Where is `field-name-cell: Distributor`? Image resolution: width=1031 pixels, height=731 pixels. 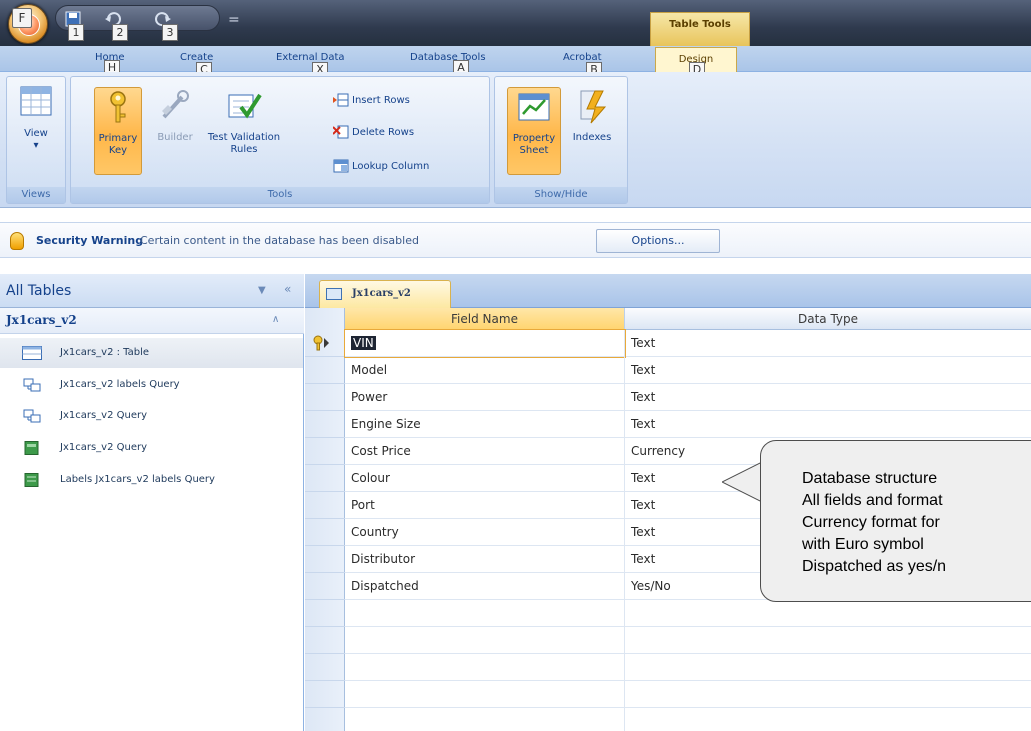
field-name-cell: Distributor is located at coordinates (485, 559).